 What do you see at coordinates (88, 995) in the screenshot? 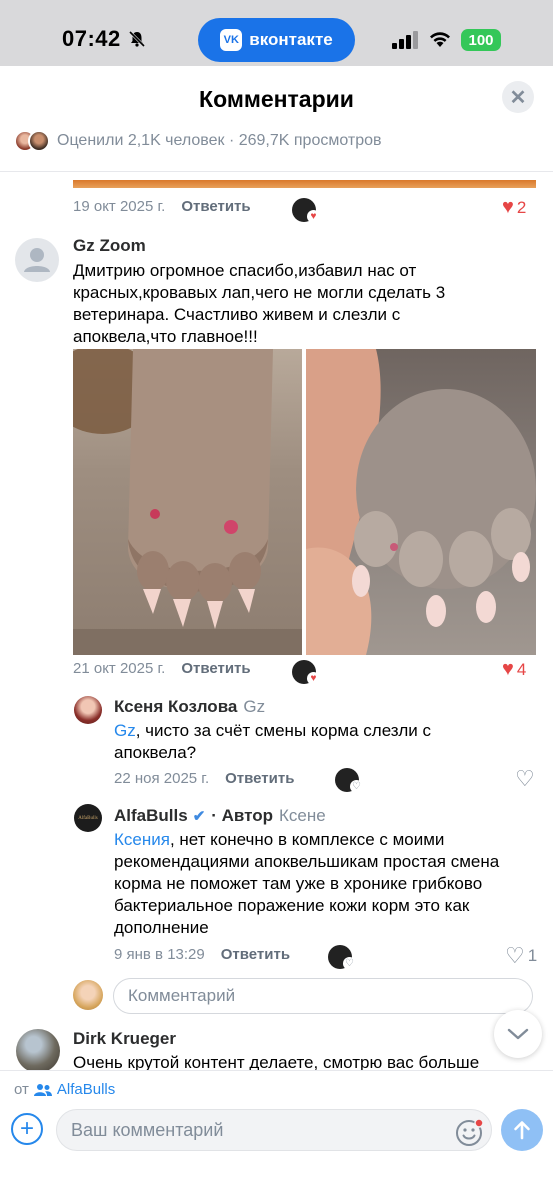
I see `current-user-avatar` at bounding box center [88, 995].